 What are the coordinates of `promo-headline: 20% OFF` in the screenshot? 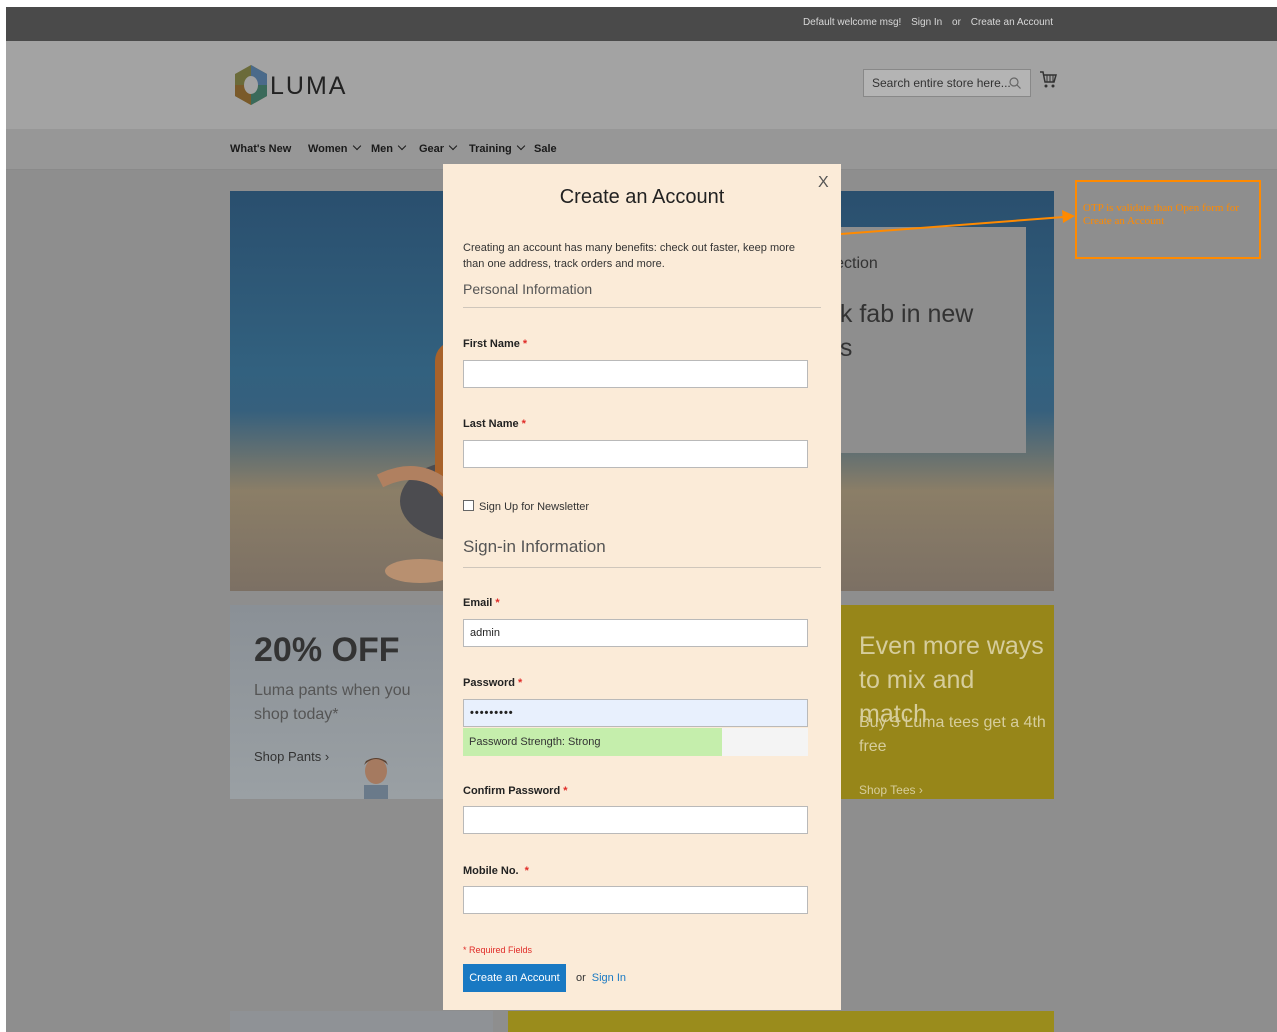 It's located at (327, 650).